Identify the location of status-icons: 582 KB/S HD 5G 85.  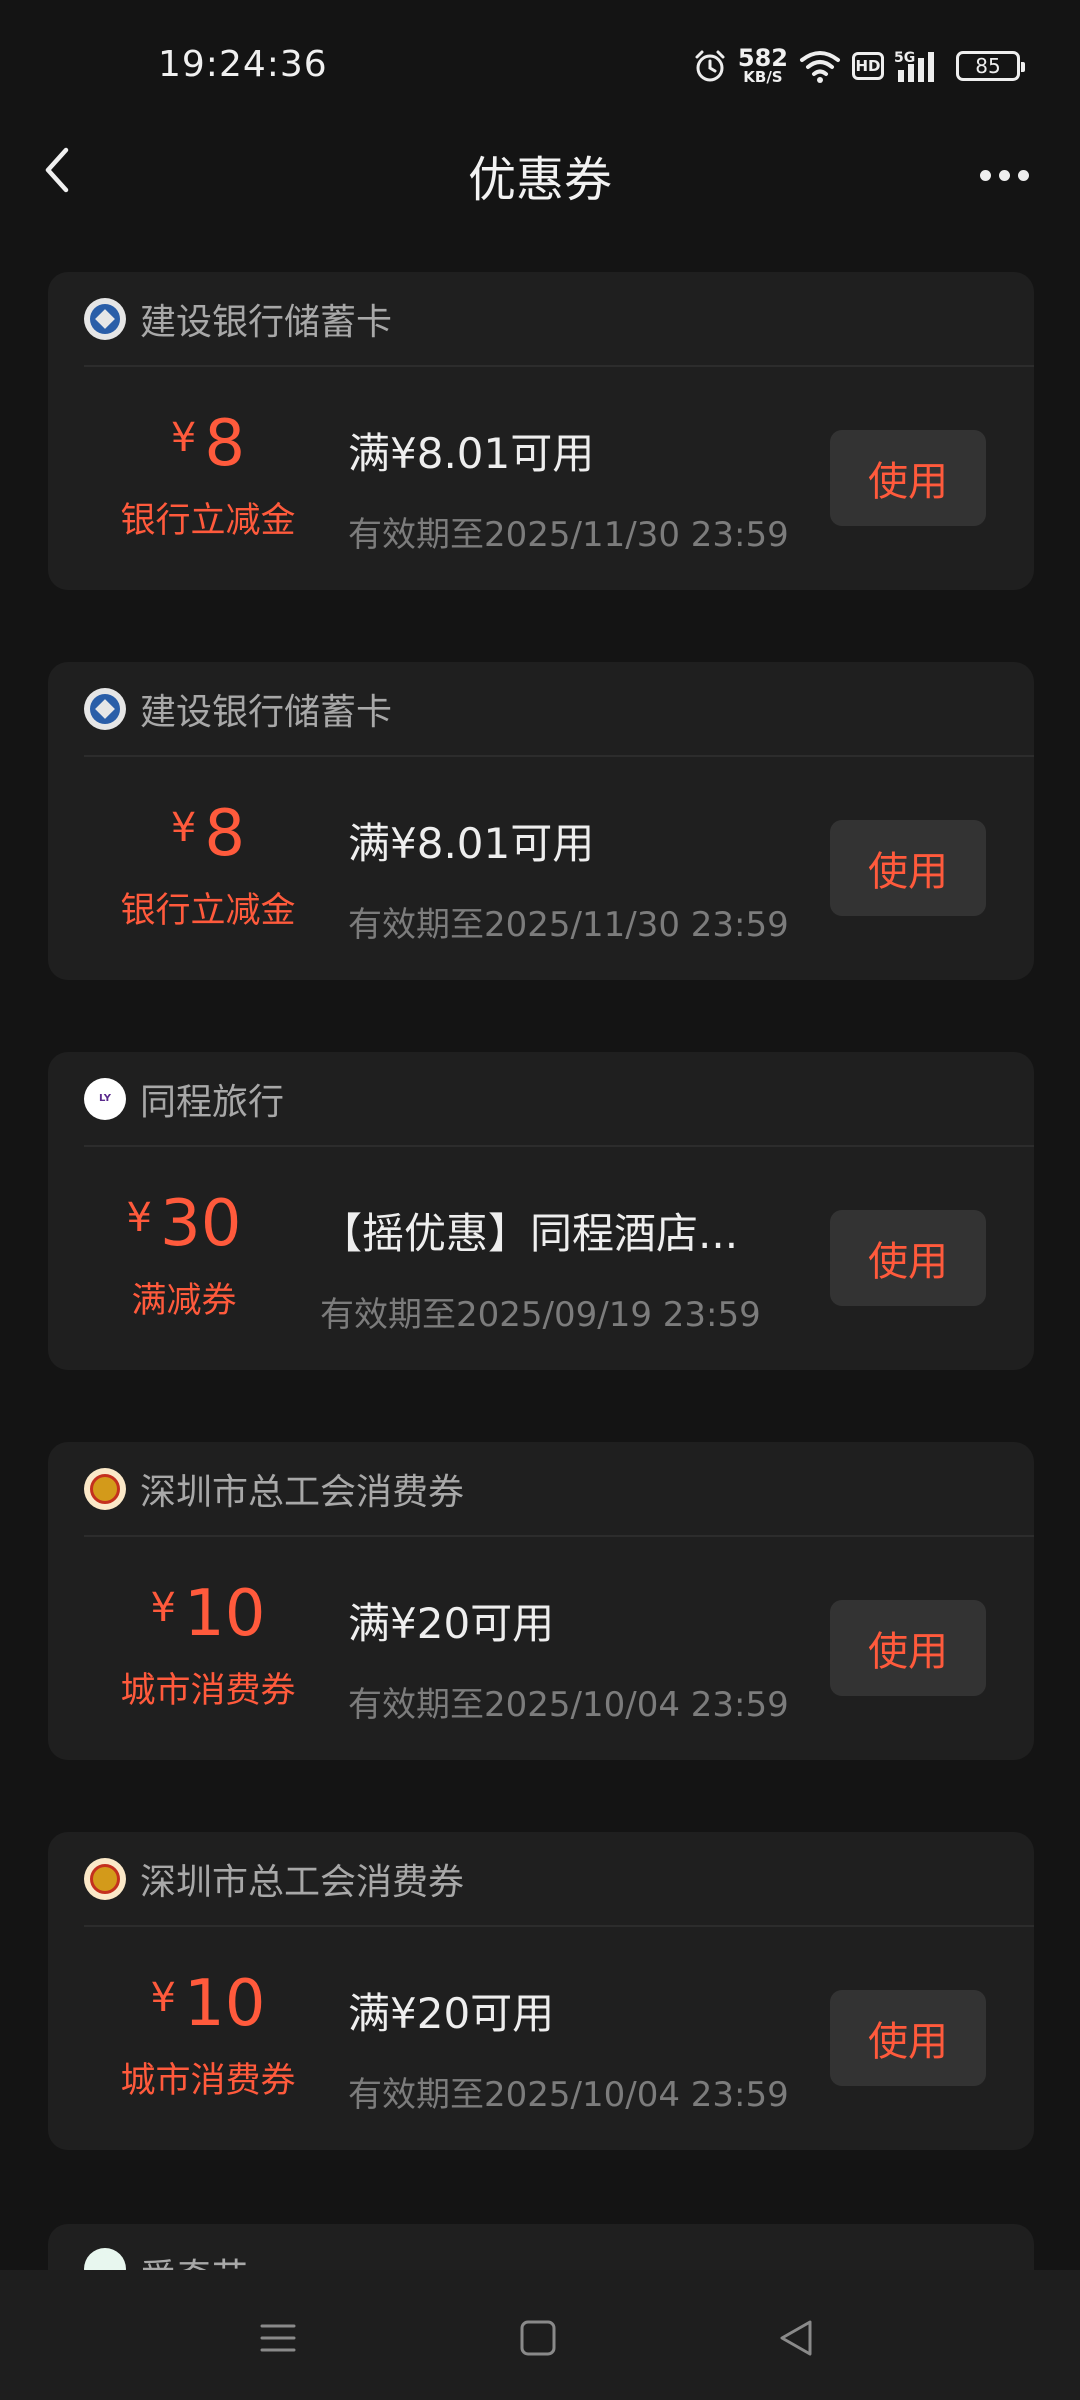
(858, 65).